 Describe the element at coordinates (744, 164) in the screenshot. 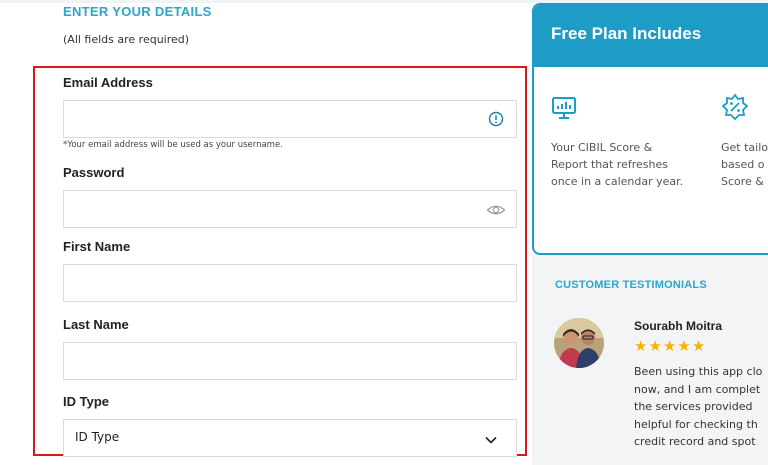

I see `feature-text-2: Get tailo based o Score &` at that location.